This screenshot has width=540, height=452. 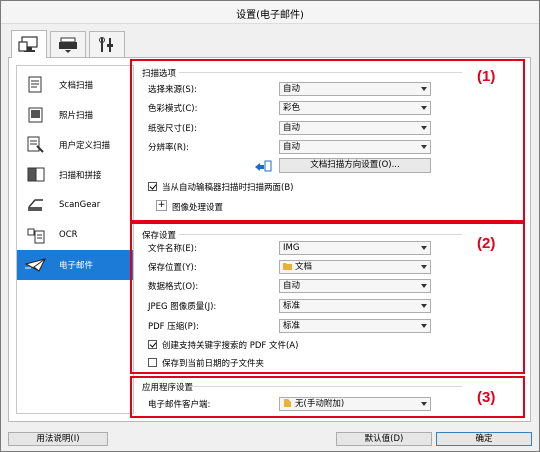 What do you see at coordinates (173, 109) in the screenshot?
I see `color-mode-label: 色彩模式(C):` at bounding box center [173, 109].